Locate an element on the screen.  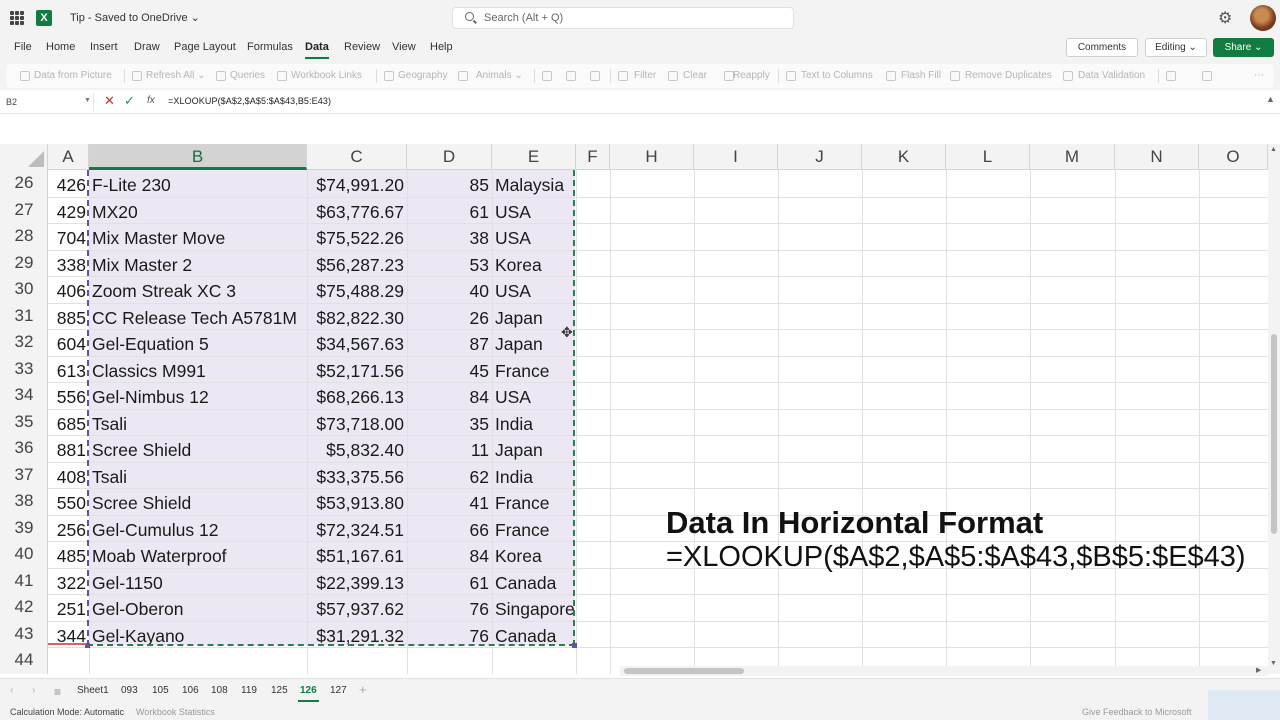
row-header: 33 is located at coordinates (24, 369).